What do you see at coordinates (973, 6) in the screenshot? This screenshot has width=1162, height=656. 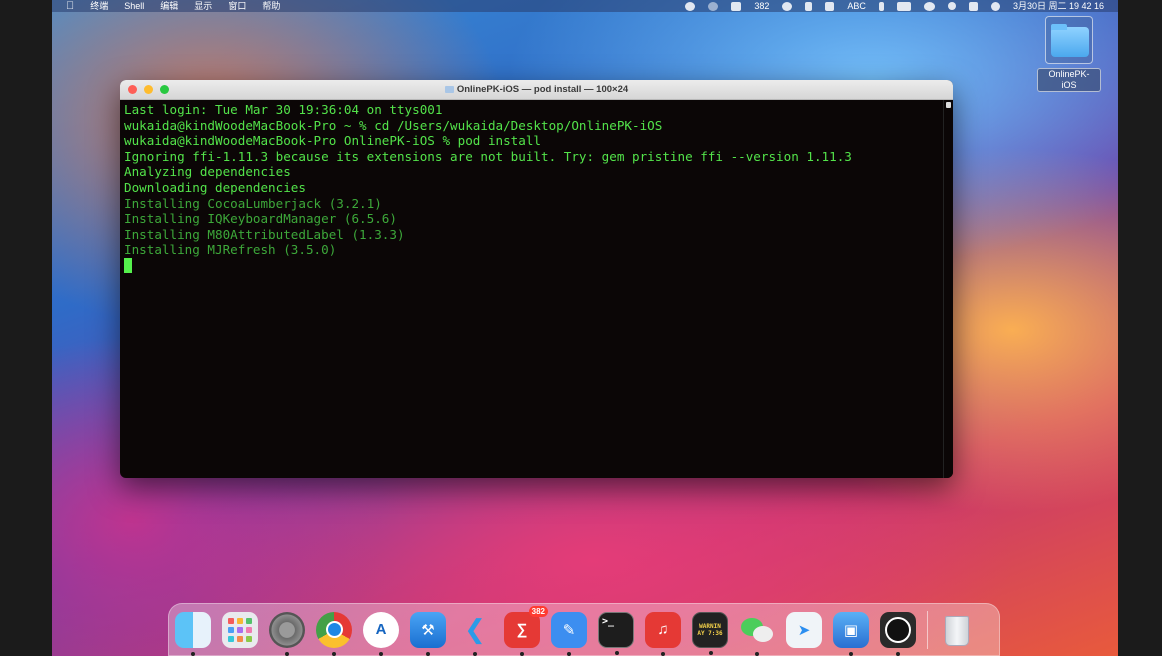 I see `control-center-icon` at bounding box center [973, 6].